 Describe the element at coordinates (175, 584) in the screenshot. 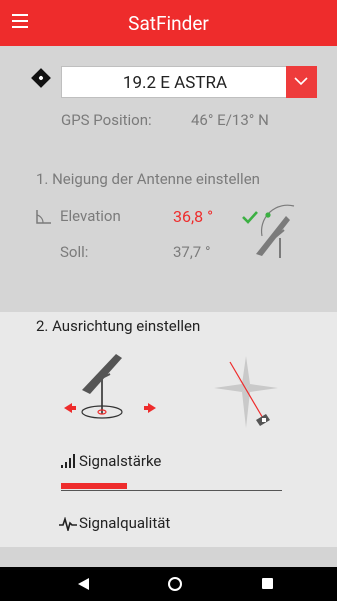

I see `home-icon` at that location.